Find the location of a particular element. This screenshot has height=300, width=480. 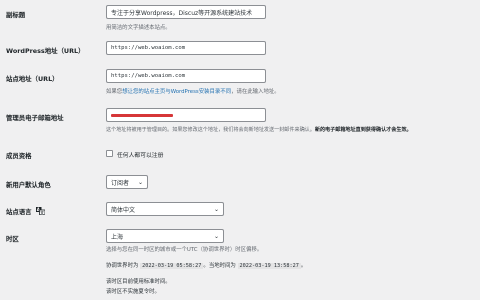

wp-url-label: WordPress地址（URL） is located at coordinates (45, 51).